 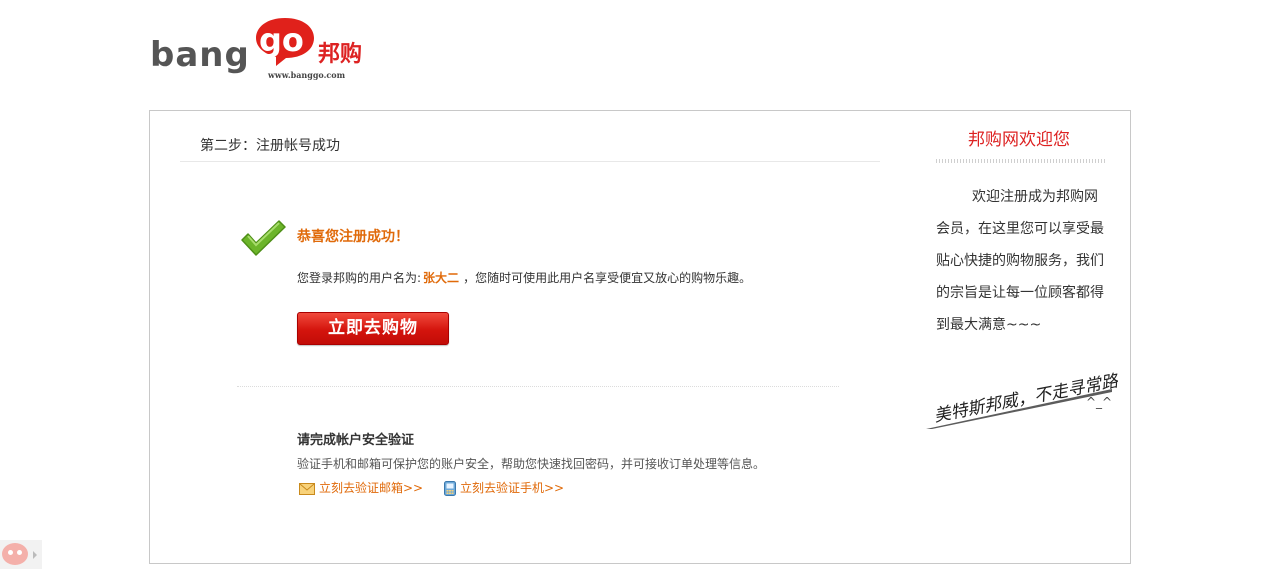 I want to click on verify-phone-link: 立刻去验证手机>>, so click(x=504, y=488).